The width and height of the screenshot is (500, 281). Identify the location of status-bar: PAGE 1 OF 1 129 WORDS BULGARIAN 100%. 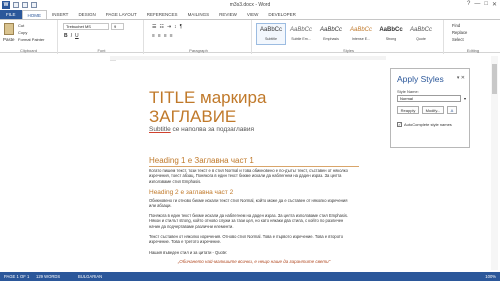
(250, 276).